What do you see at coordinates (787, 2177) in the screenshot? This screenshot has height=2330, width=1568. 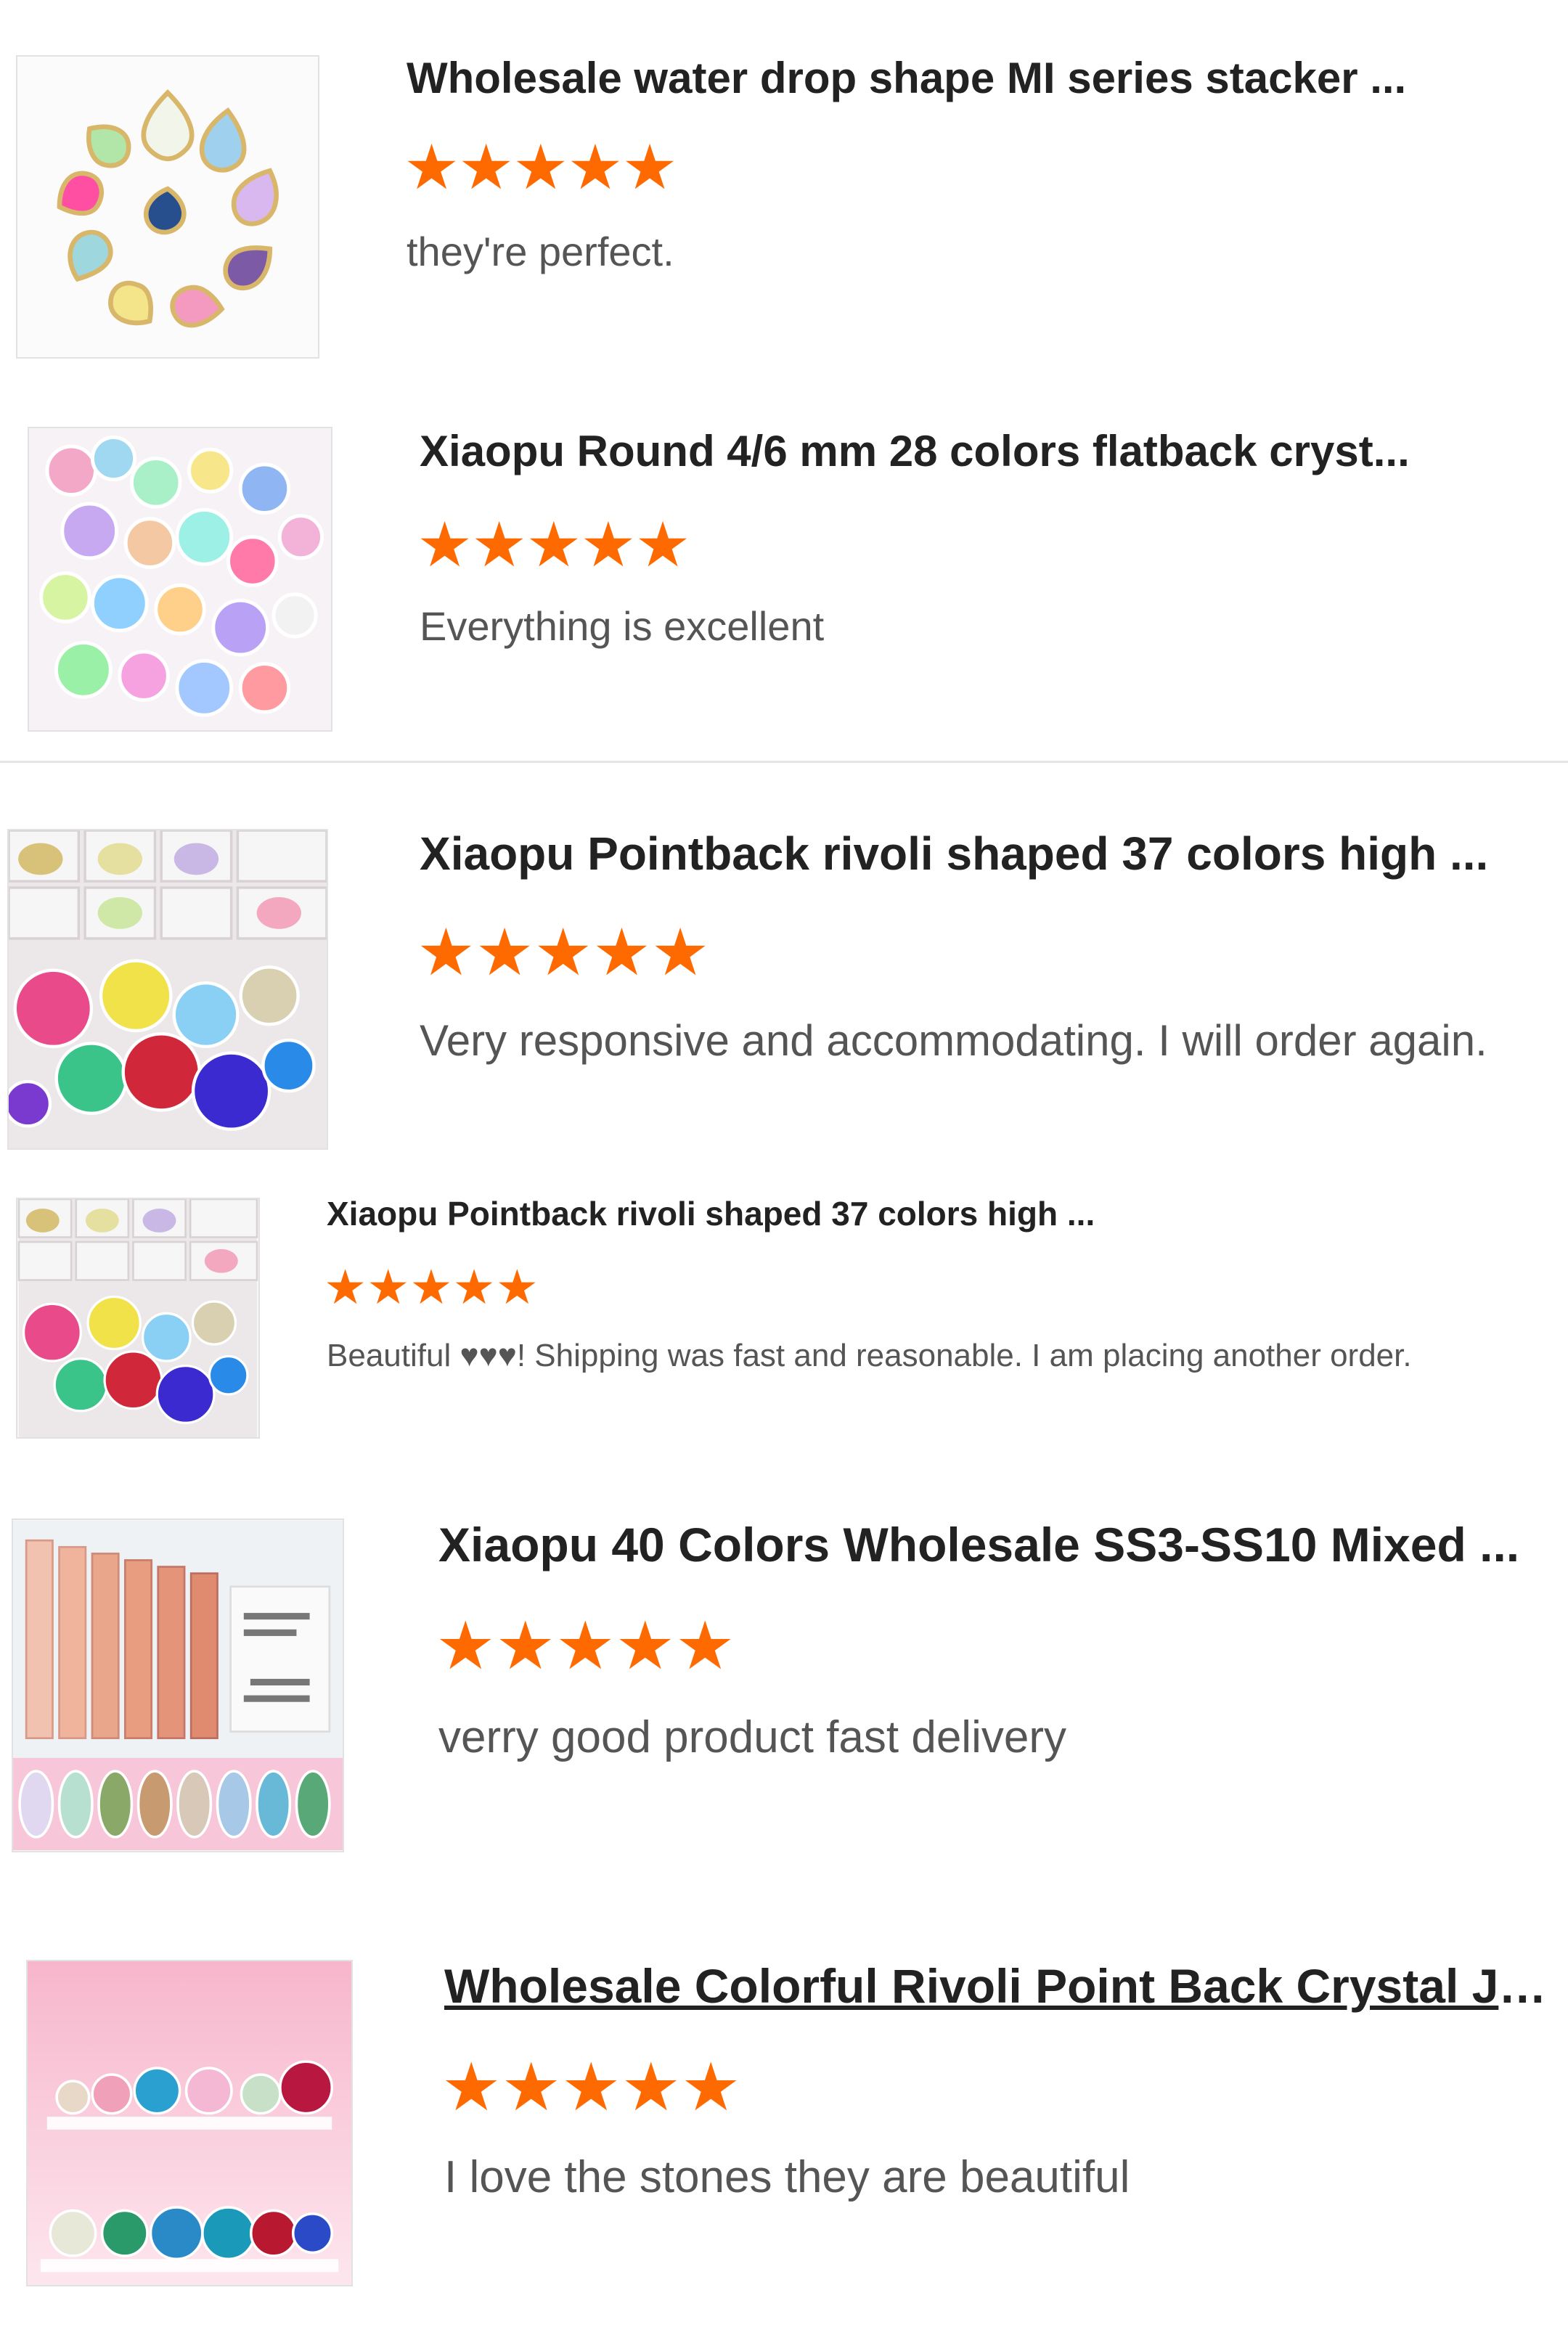 I see `review-comment: I love the stones they are beautiful` at bounding box center [787, 2177].